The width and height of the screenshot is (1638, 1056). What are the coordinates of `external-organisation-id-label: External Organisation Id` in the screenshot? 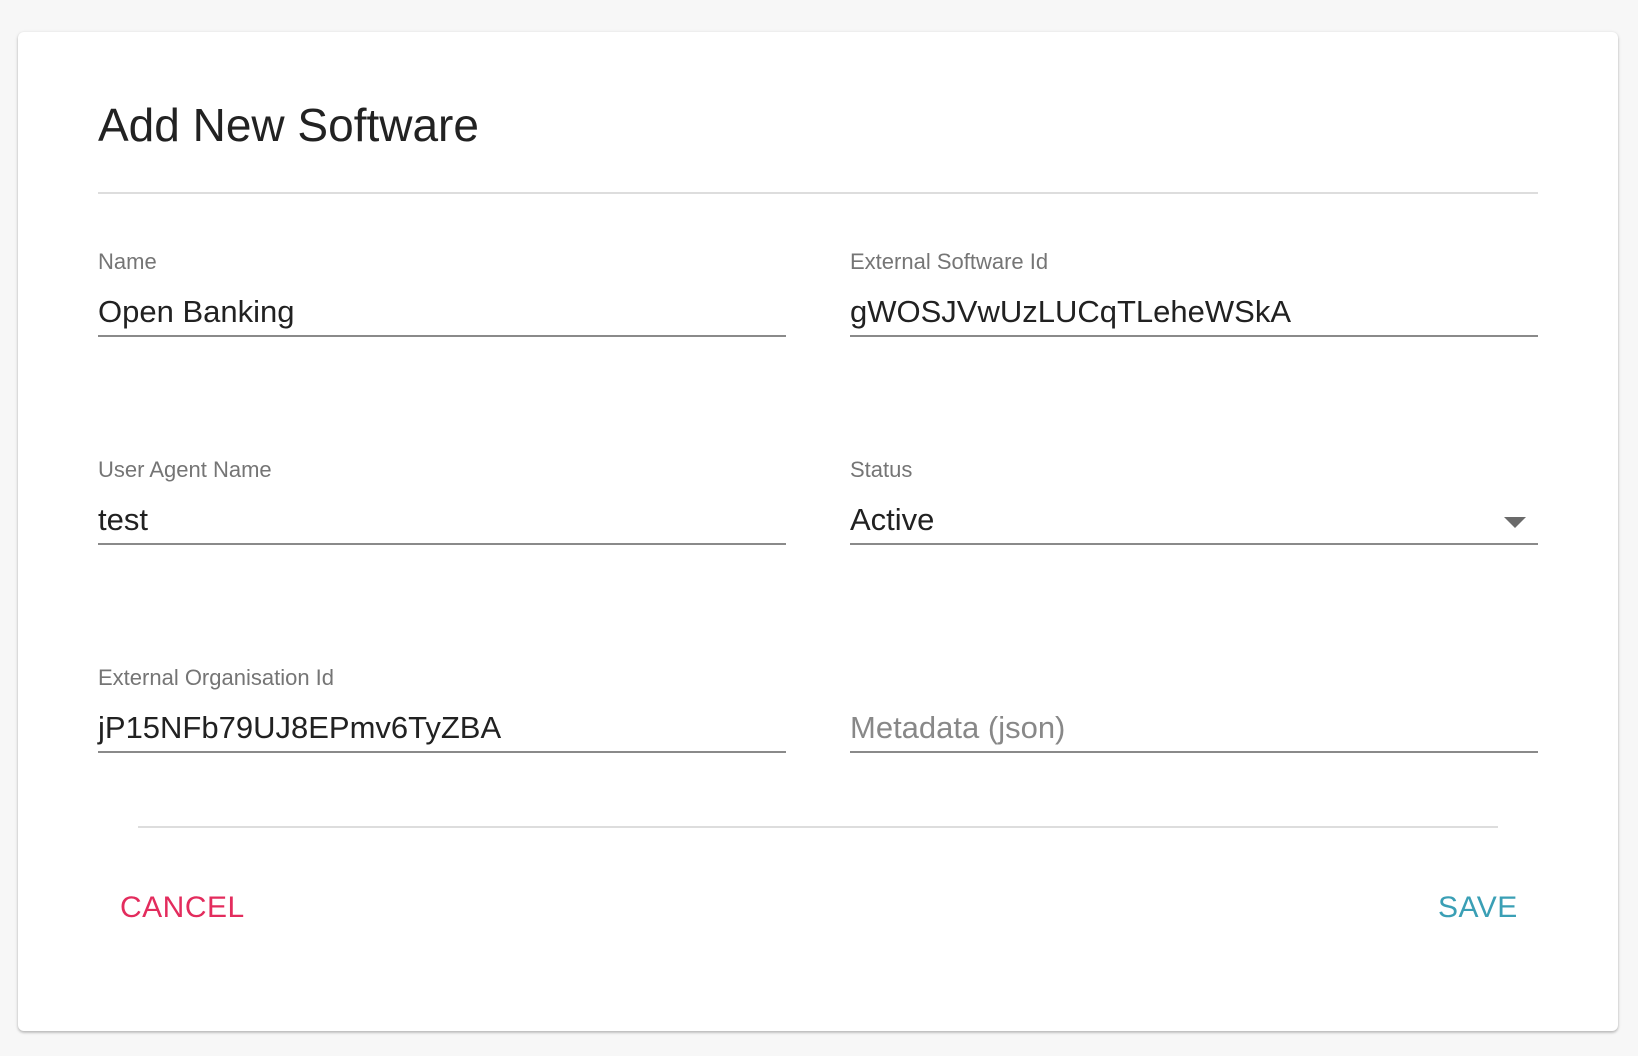 It's located at (216, 677).